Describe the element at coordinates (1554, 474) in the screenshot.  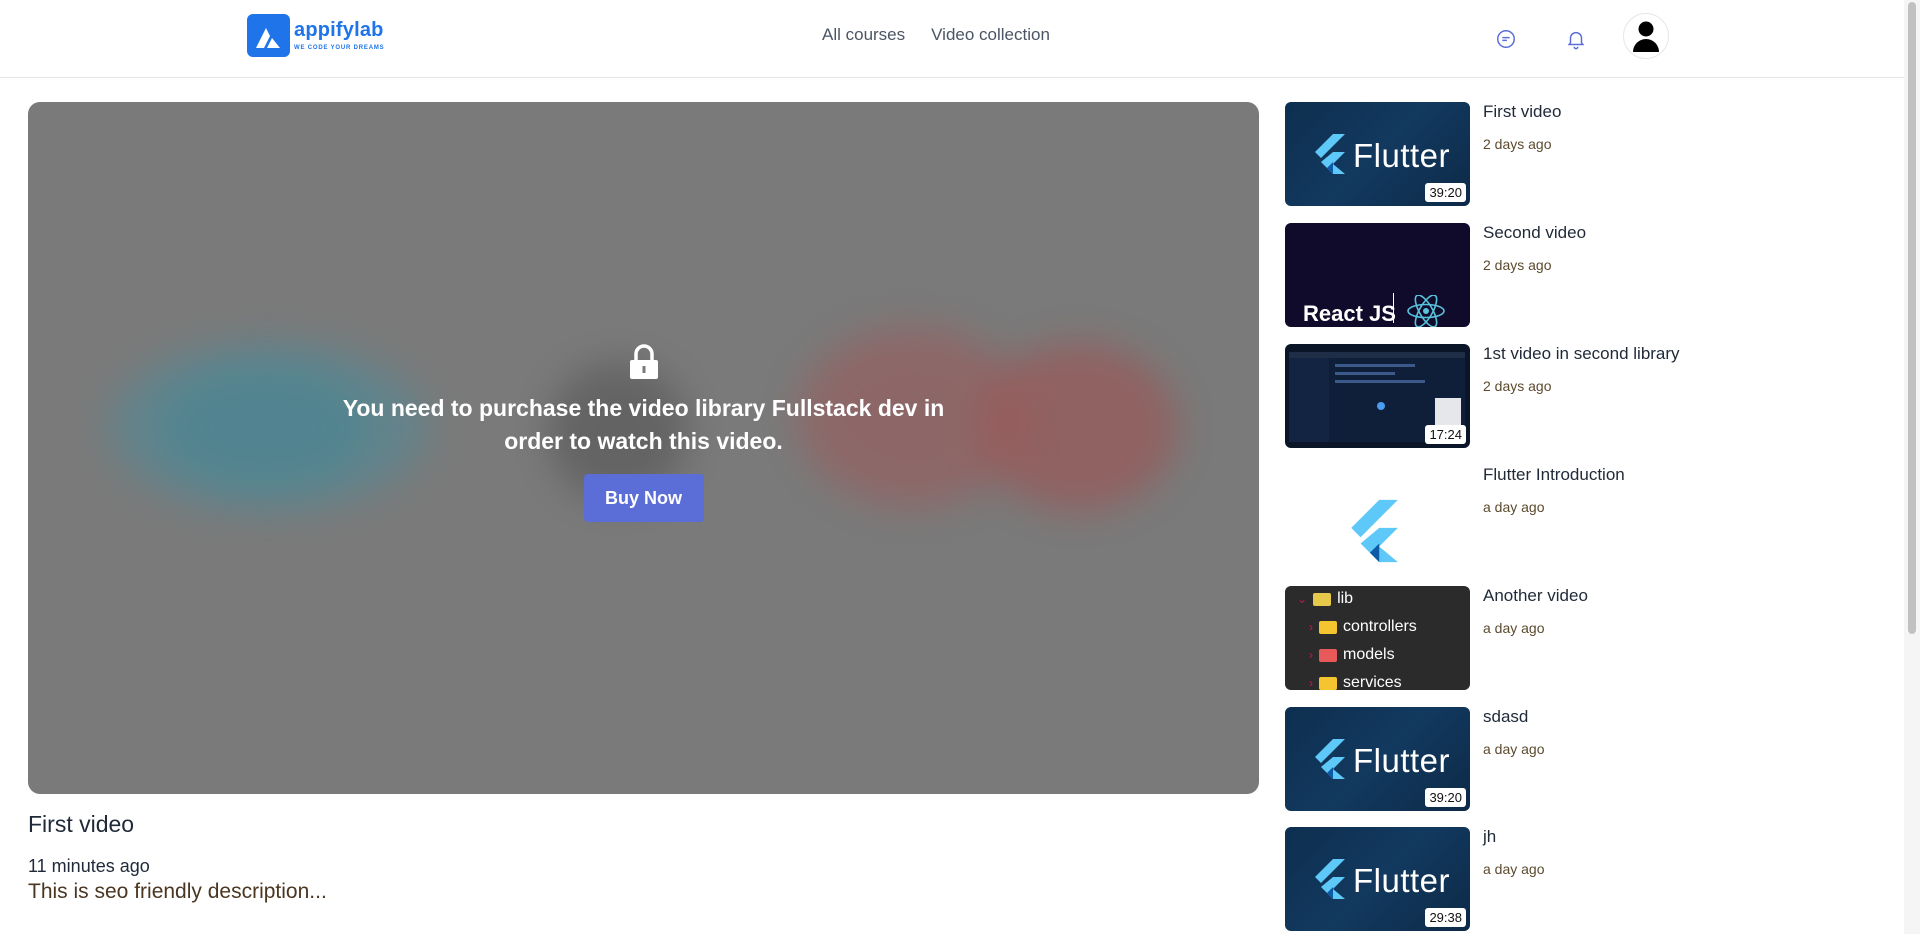
I see `playlist-item-title: Flutter Introduction` at that location.